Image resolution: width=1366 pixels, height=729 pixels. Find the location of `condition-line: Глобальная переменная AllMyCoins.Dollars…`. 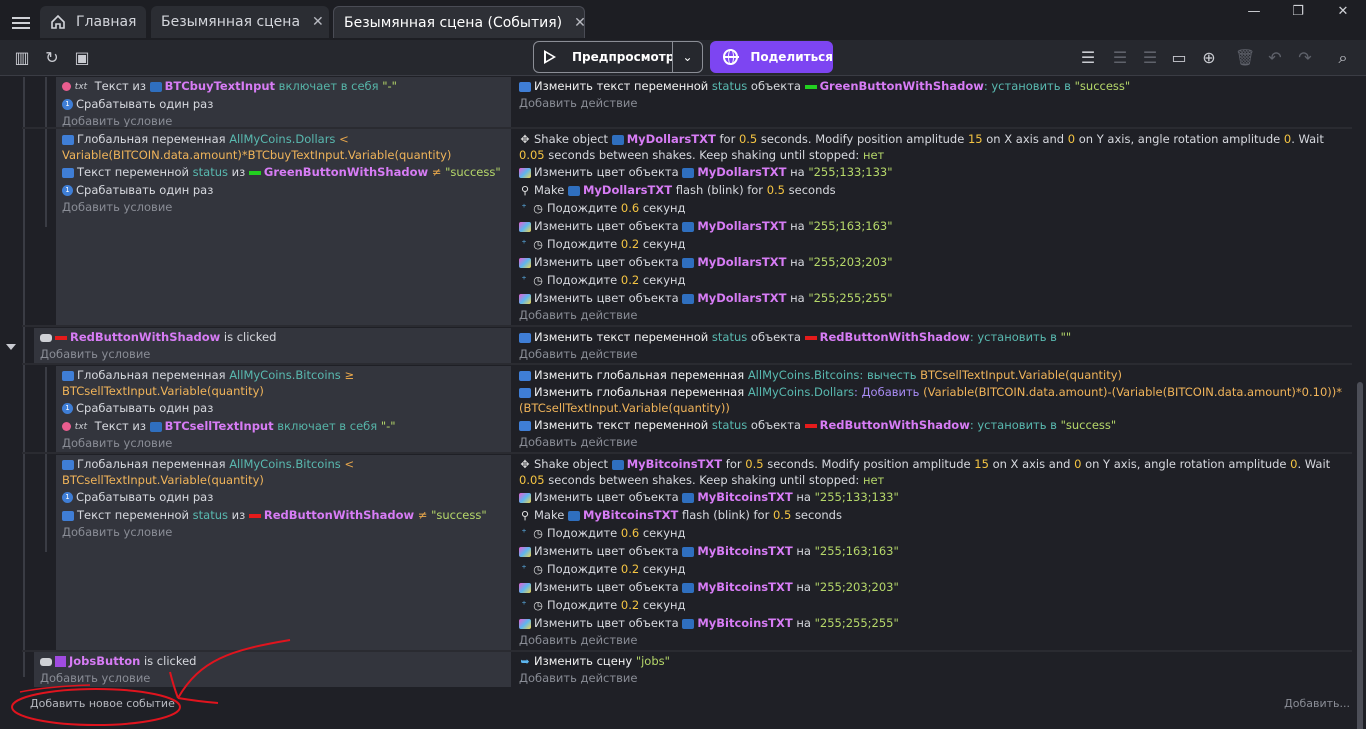

condition-line: Глобальная переменная AllMyCoins.Dollars… is located at coordinates (283, 146).